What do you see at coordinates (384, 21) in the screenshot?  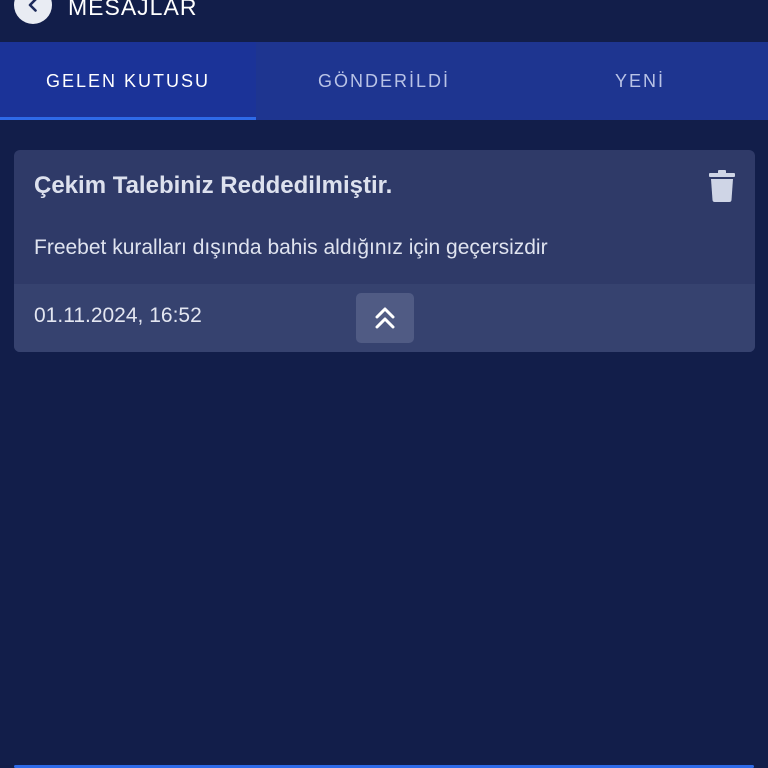 I see `header: MESAJLAR` at bounding box center [384, 21].